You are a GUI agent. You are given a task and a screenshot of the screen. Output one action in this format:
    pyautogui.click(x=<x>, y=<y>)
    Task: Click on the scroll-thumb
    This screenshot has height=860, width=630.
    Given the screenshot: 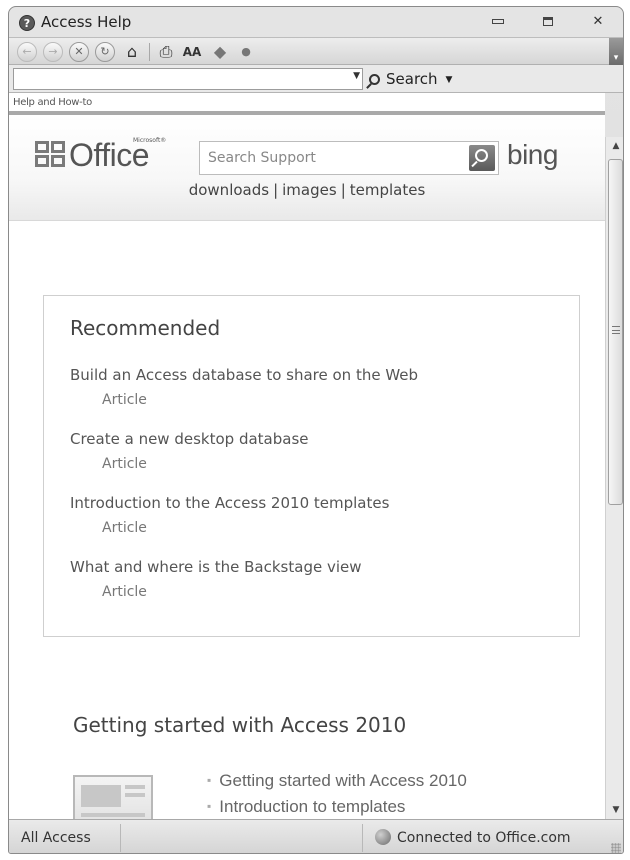 What is the action you would take?
    pyautogui.click(x=615, y=332)
    